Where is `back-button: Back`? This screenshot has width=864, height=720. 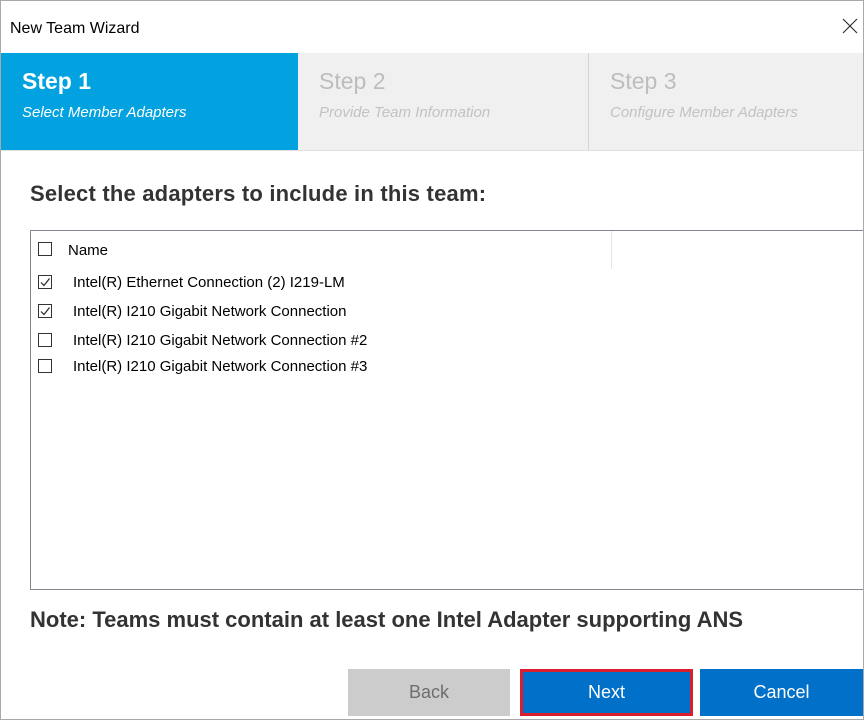 back-button: Back is located at coordinates (429, 692).